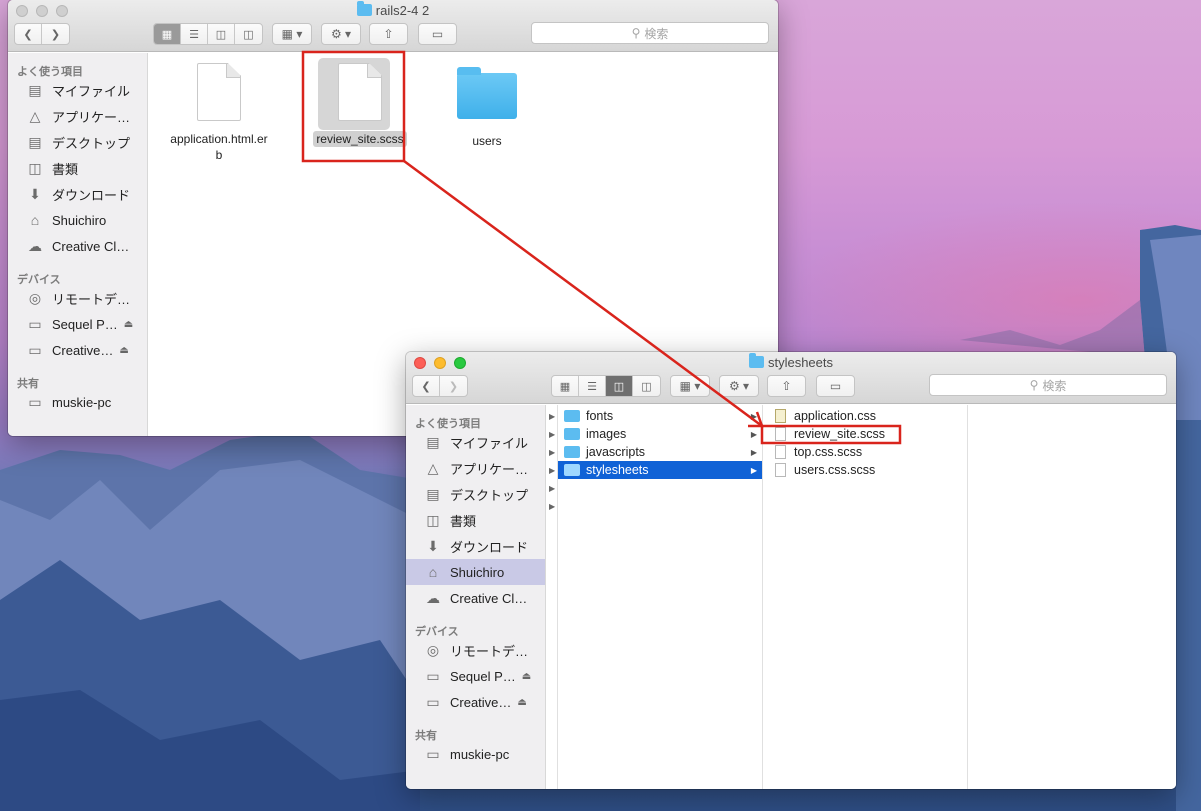 This screenshot has height=811, width=1201. Describe the element at coordinates (50, 72) in the screenshot. I see `sidebar-section-favorites: よく使う項目` at that location.